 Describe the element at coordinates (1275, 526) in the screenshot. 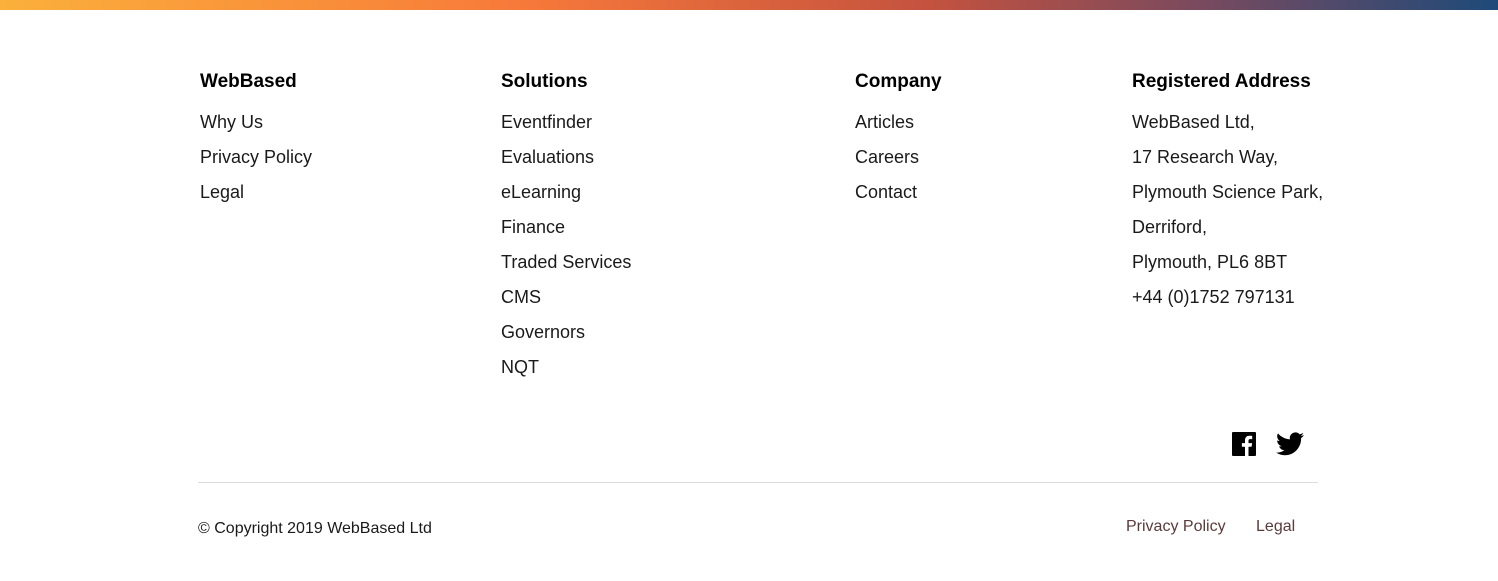

I see `bottom-link-legal: Legal` at that location.